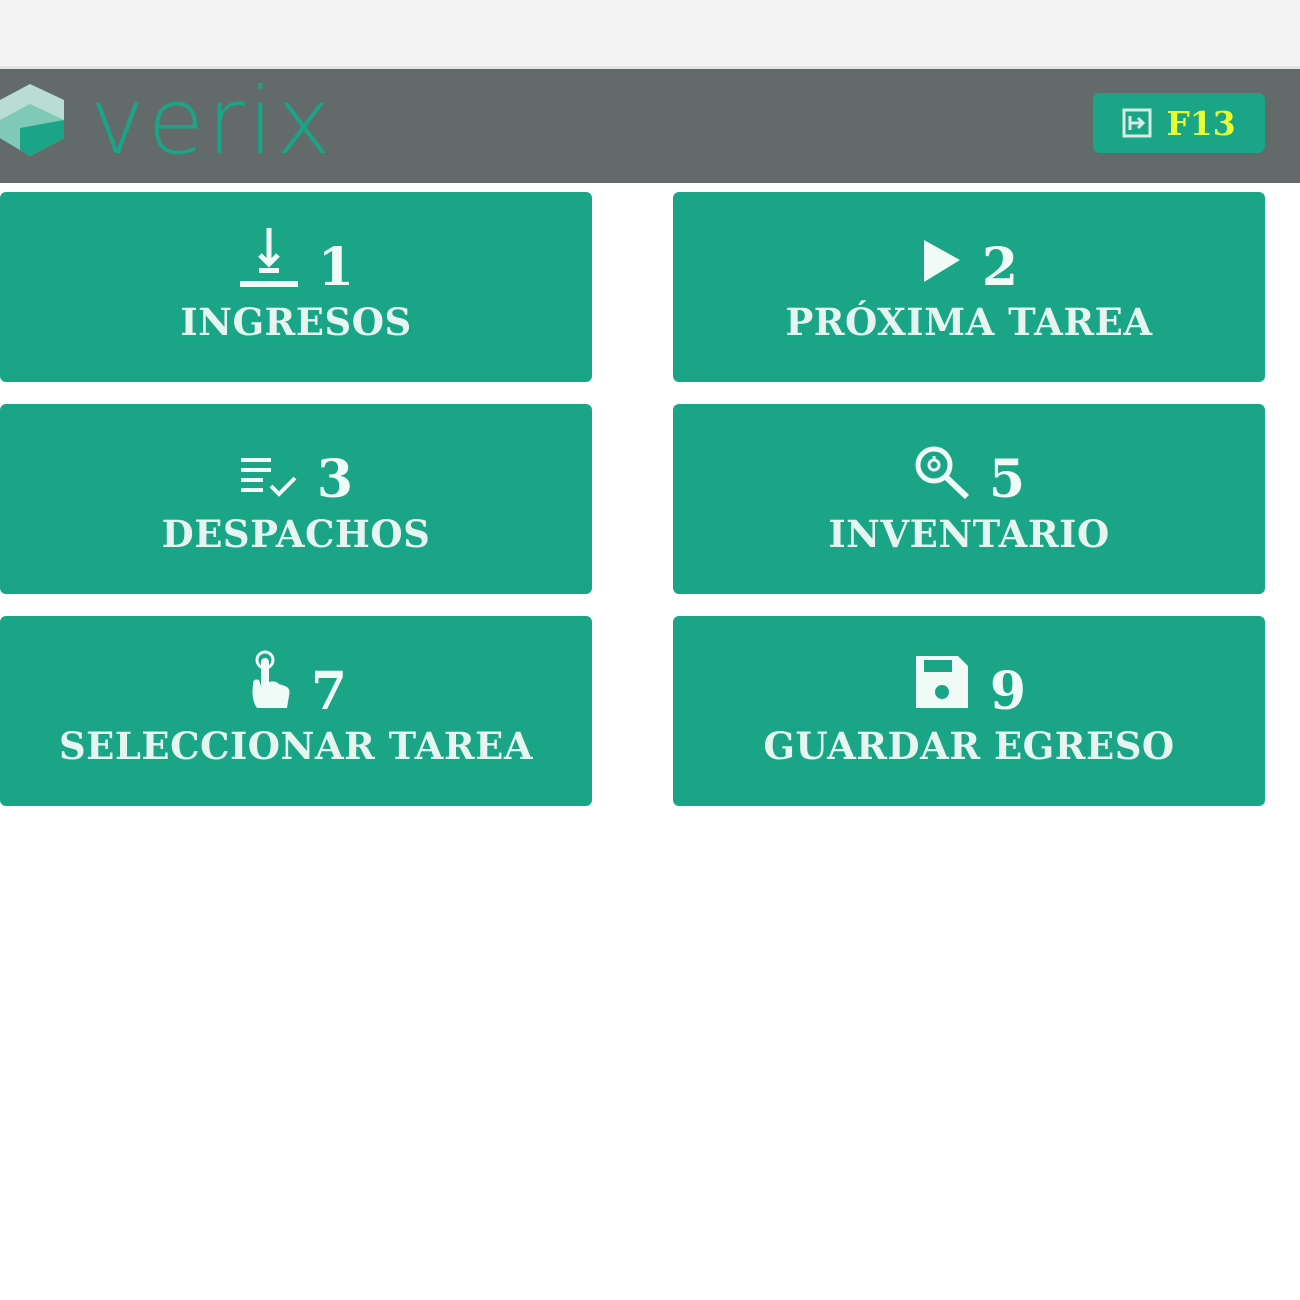 The image size is (1300, 1300). What do you see at coordinates (969, 534) in the screenshot?
I see `tile-label: INVENTARIO` at bounding box center [969, 534].